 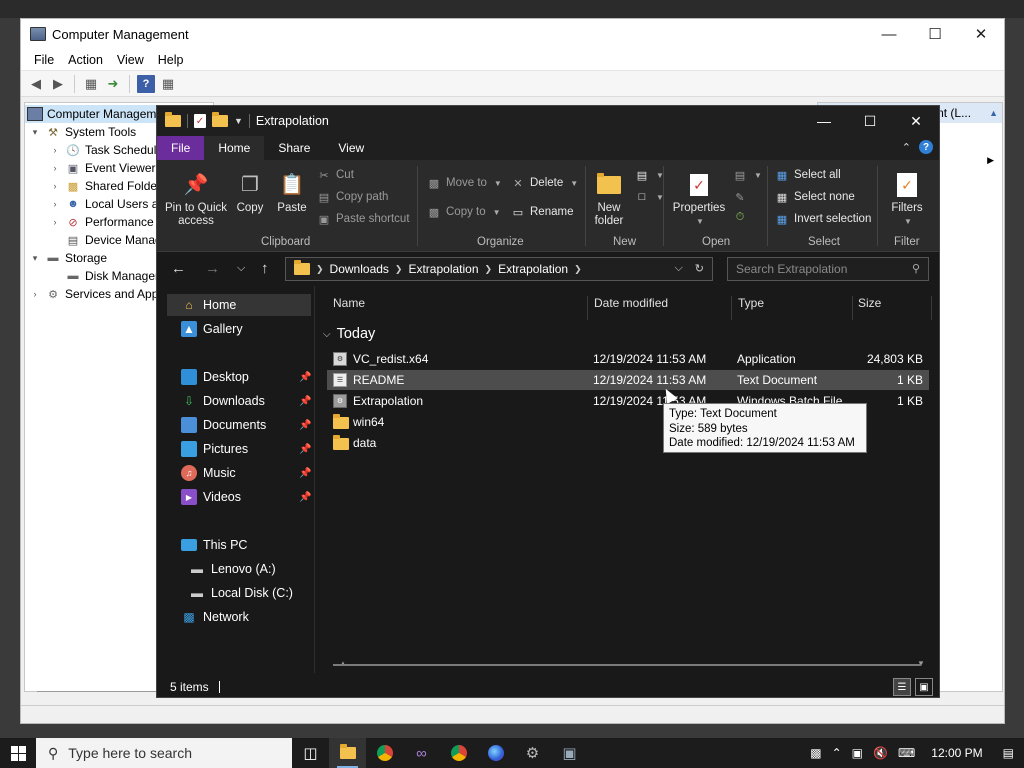 What do you see at coordinates (130, 60) in the screenshot?
I see `cm-menu-view: View` at bounding box center [130, 60].